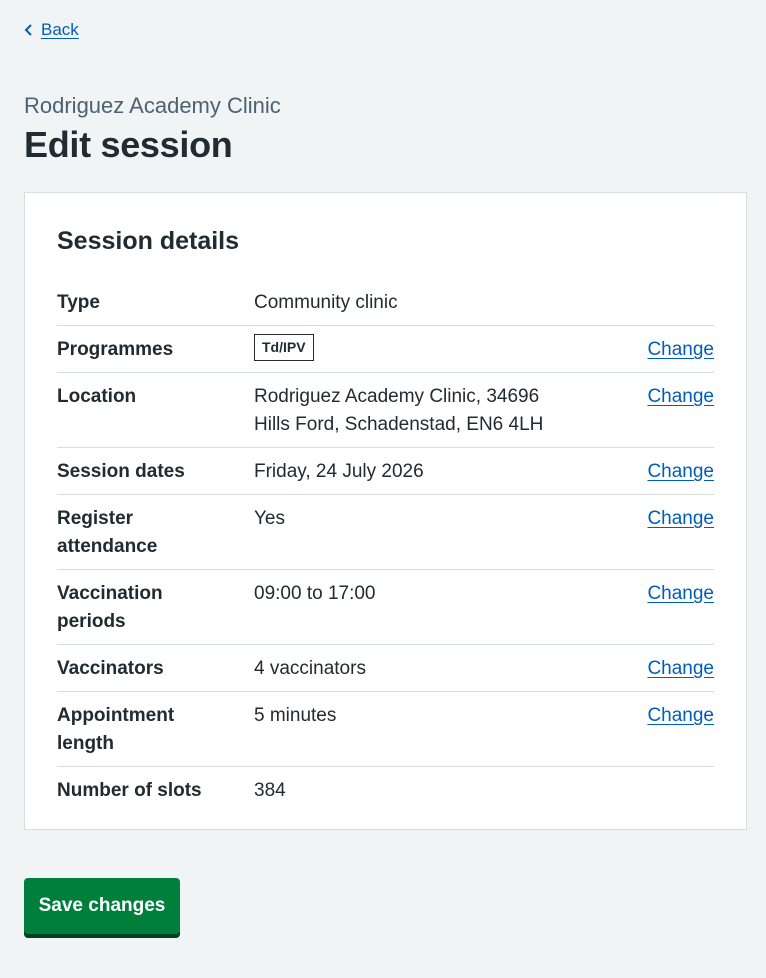 This screenshot has height=978, width=766. Describe the element at coordinates (680, 396) in the screenshot. I see `change-location-link: Change` at that location.